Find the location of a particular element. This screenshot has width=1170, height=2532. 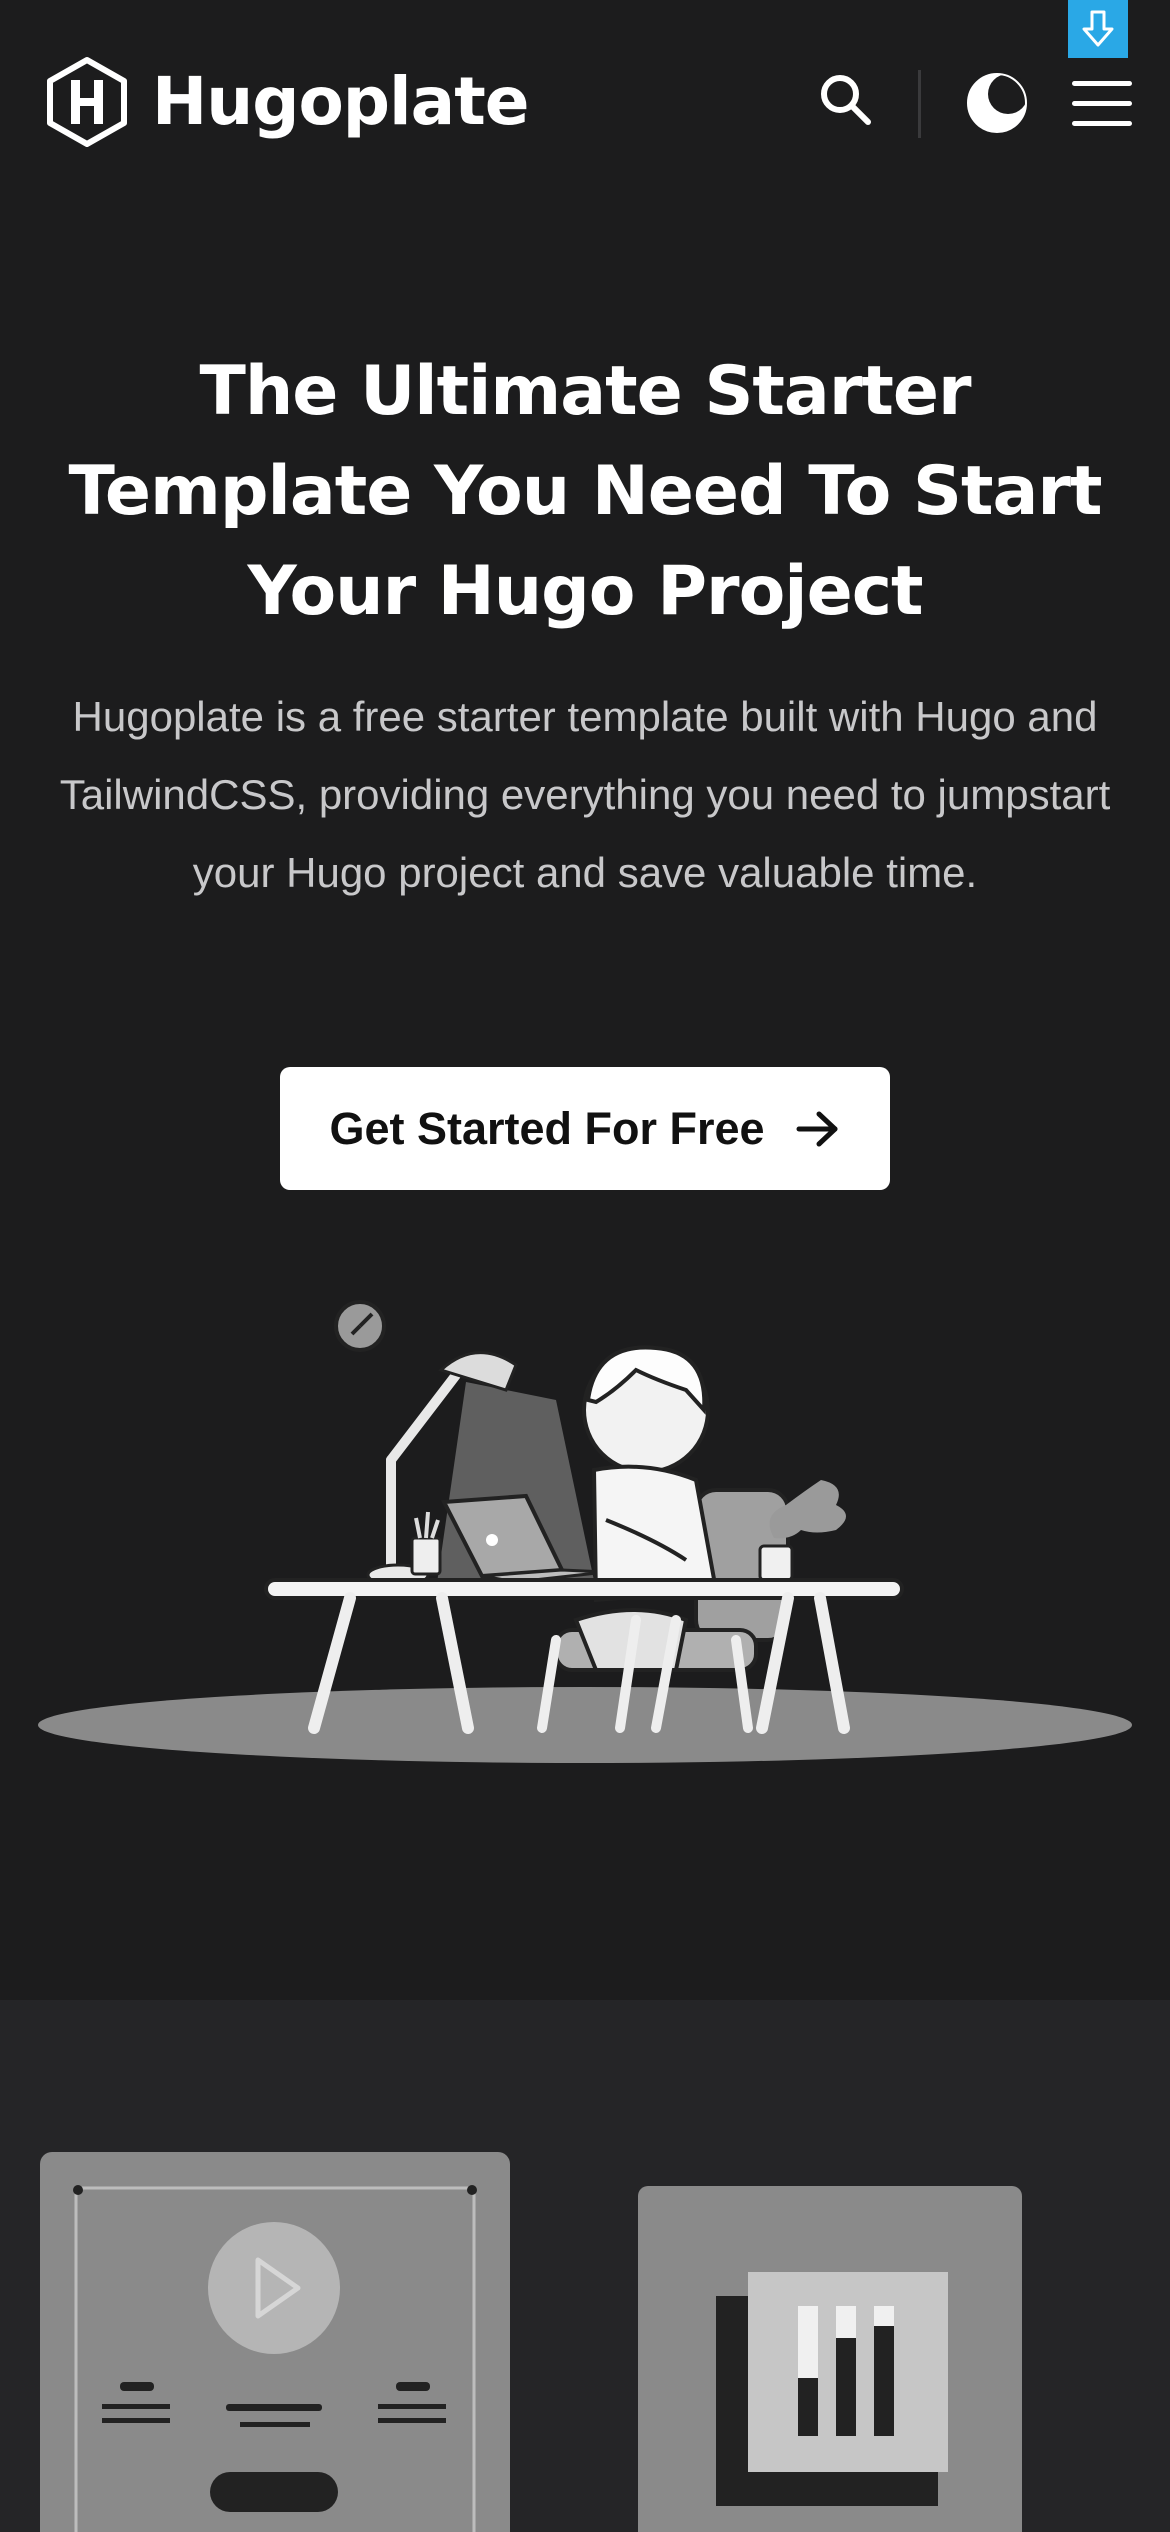

chart-card-illustration is located at coordinates (830, 2359).